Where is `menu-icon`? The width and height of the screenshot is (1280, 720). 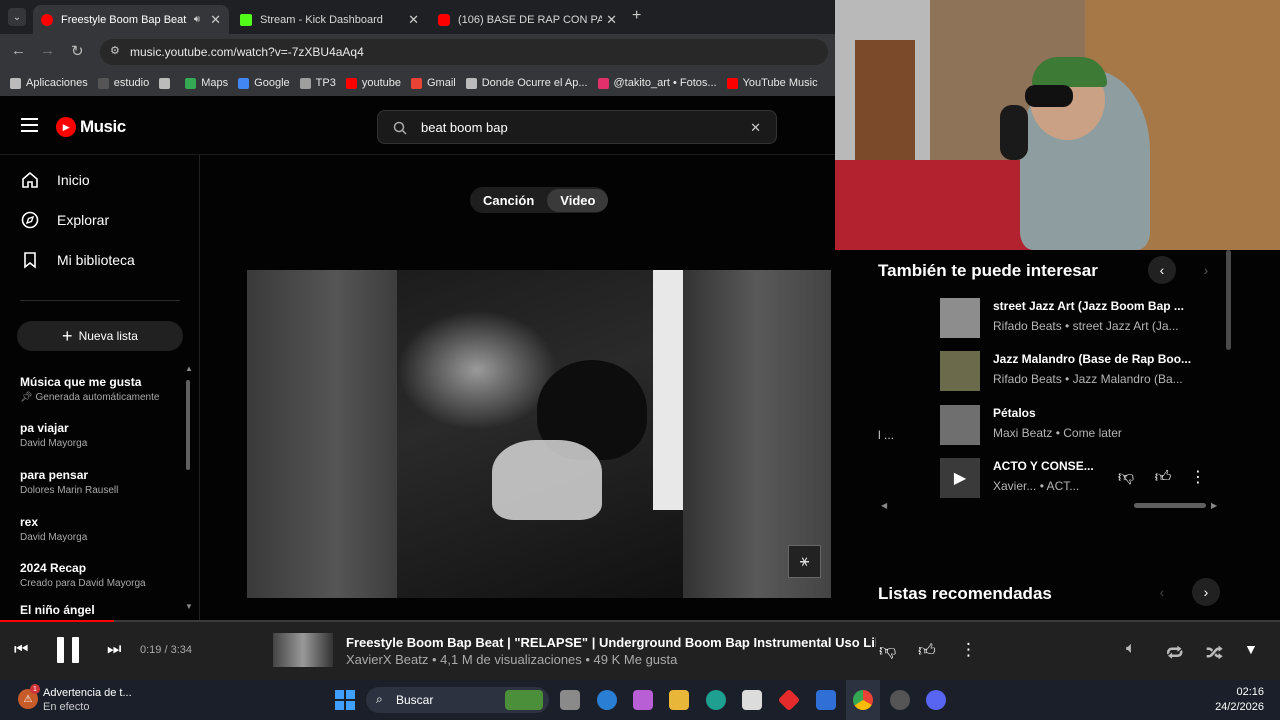 menu-icon is located at coordinates (29, 125).